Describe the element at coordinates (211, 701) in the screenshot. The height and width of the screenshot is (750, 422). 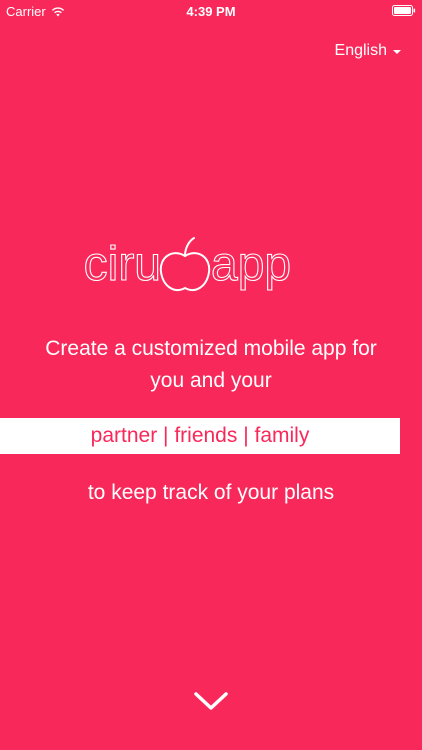
I see `chevron-down-icon` at that location.